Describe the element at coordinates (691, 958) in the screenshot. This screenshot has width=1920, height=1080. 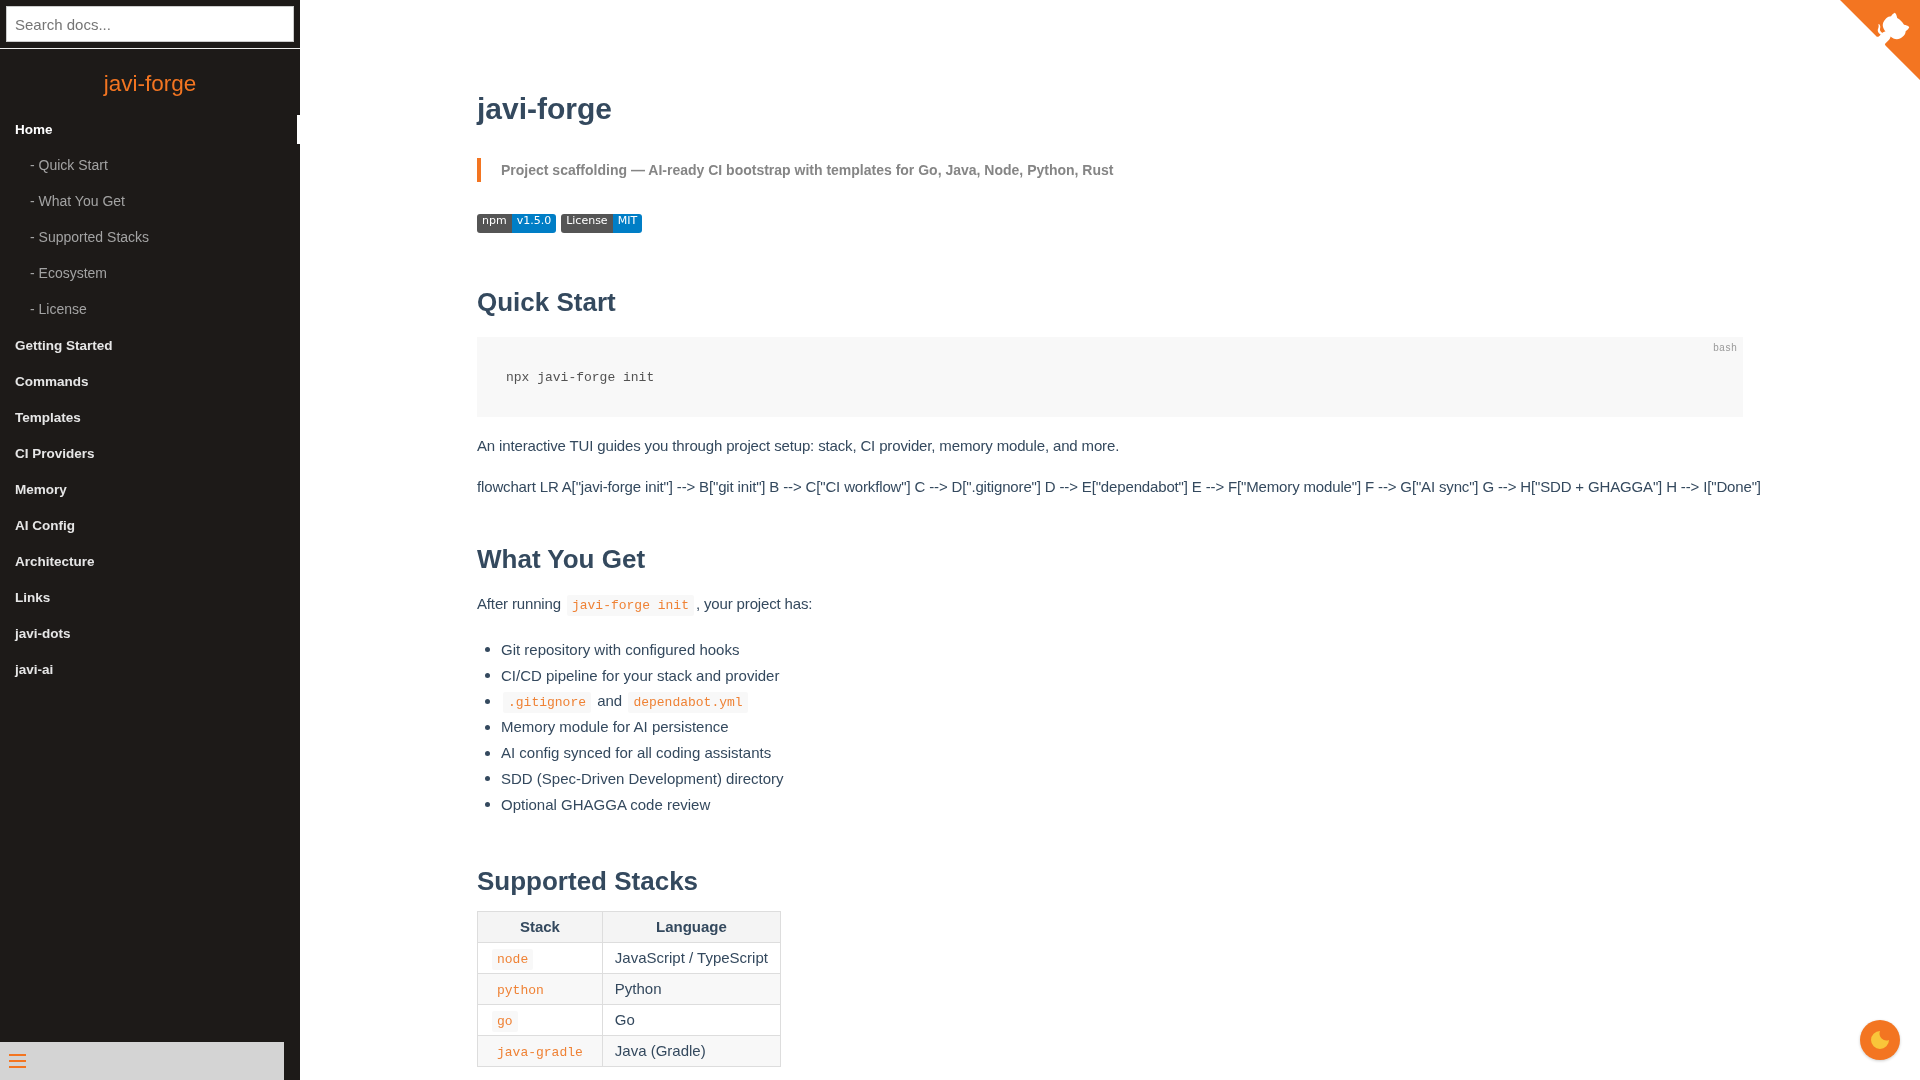
I see `table-cell: JavaScript / TypeScript` at that location.